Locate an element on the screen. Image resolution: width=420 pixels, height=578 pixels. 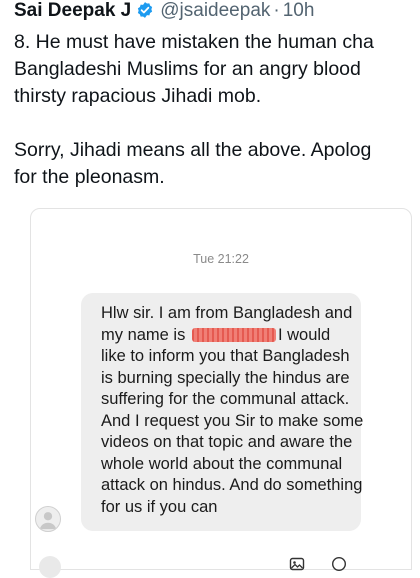
message-line: Hlw sir. I am from Bangladesh and is located at coordinates (227, 313).